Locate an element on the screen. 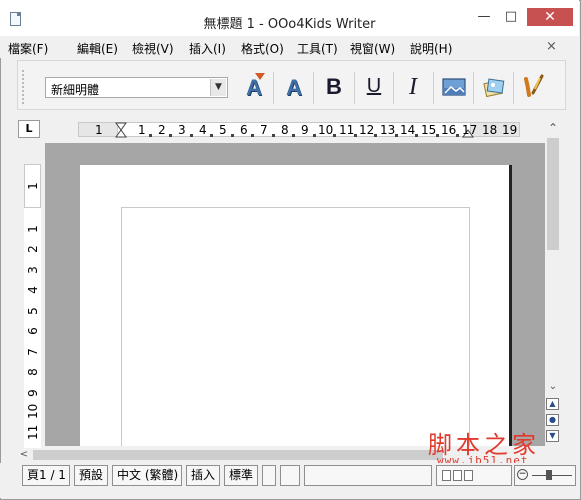  font-name-dropdown: 新細明體 ▼ is located at coordinates (136, 87).